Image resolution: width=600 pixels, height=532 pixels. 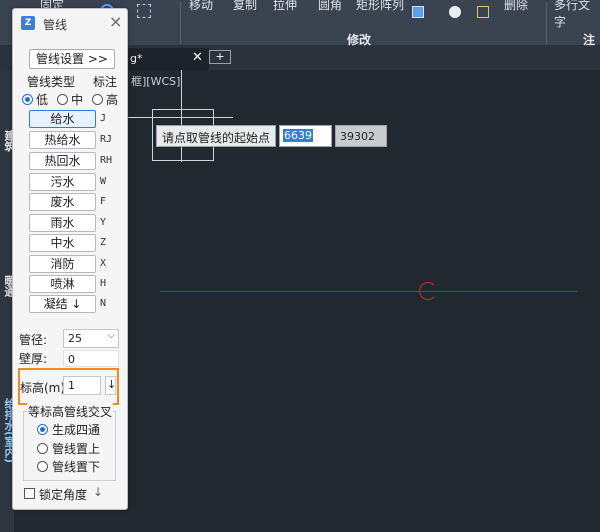 I want to click on close-tab-icon: ✕, so click(x=197, y=57).